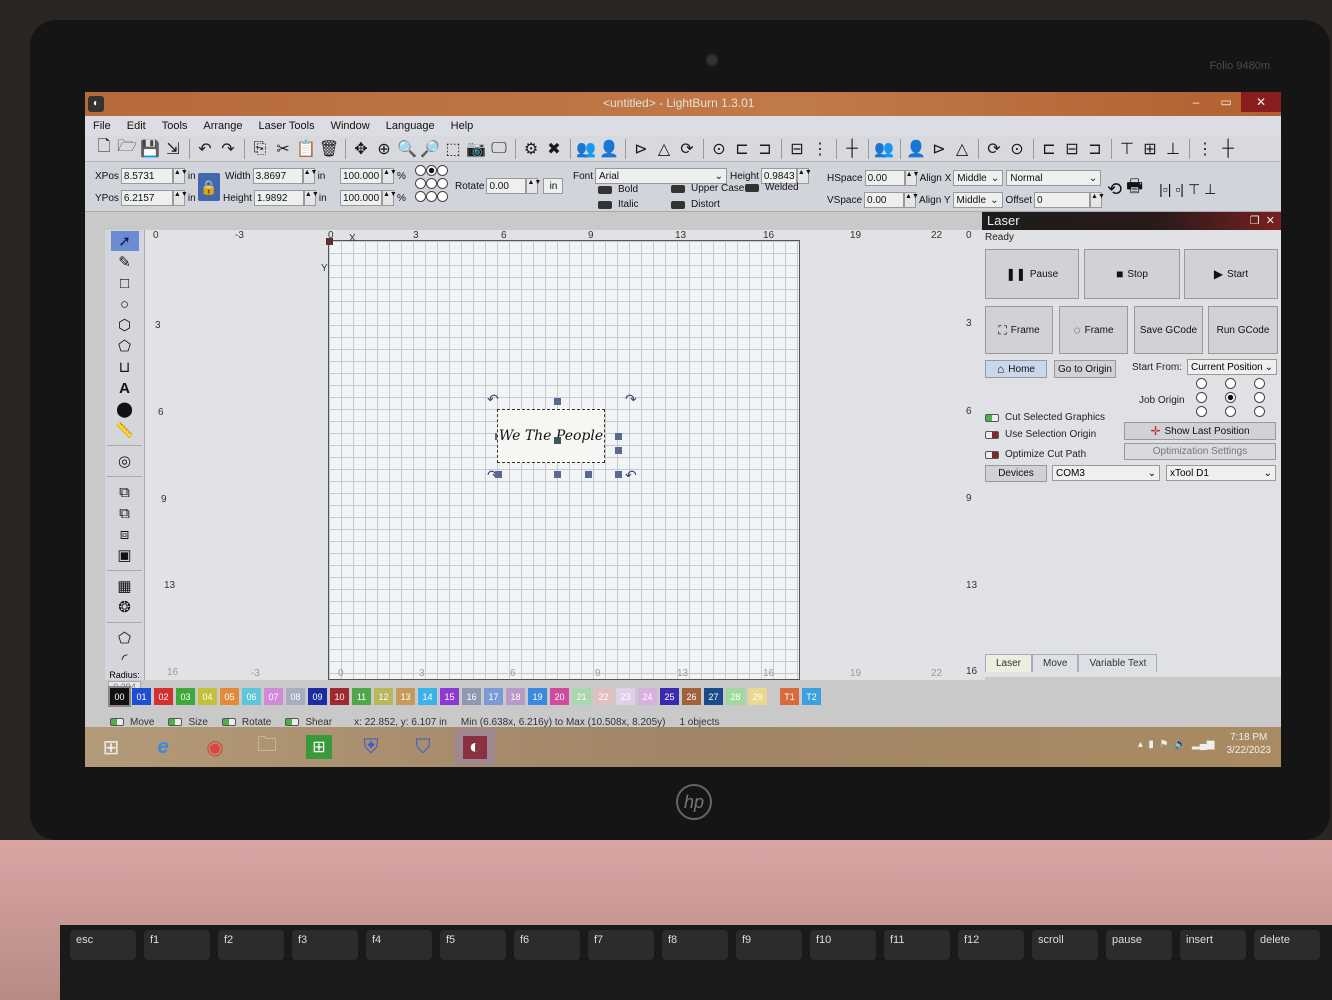 The width and height of the screenshot is (1332, 1000). Describe the element at coordinates (994, 149) in the screenshot. I see `rotate-icon-2: ⟳` at that location.